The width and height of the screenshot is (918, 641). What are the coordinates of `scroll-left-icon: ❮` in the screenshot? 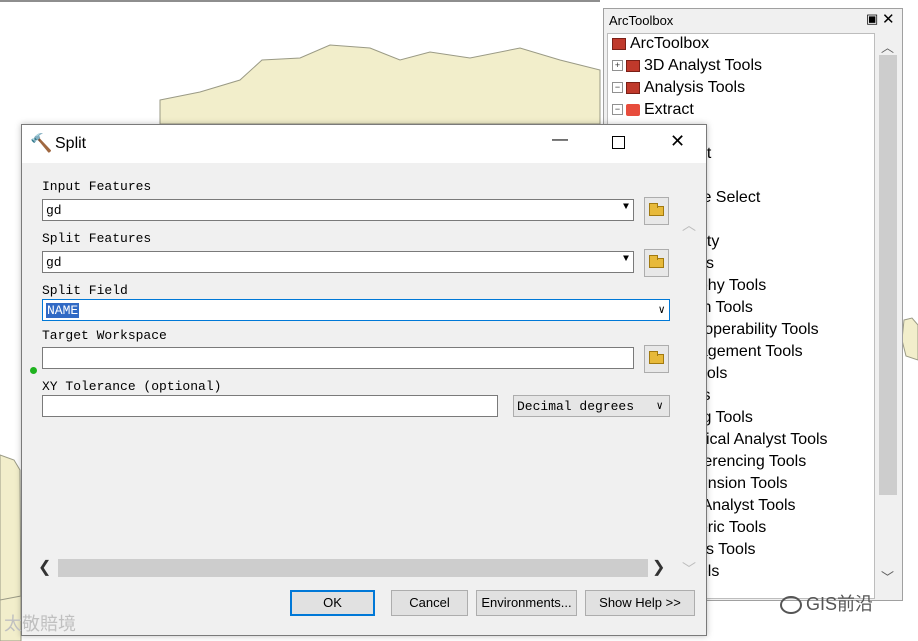 It's located at (44, 567).